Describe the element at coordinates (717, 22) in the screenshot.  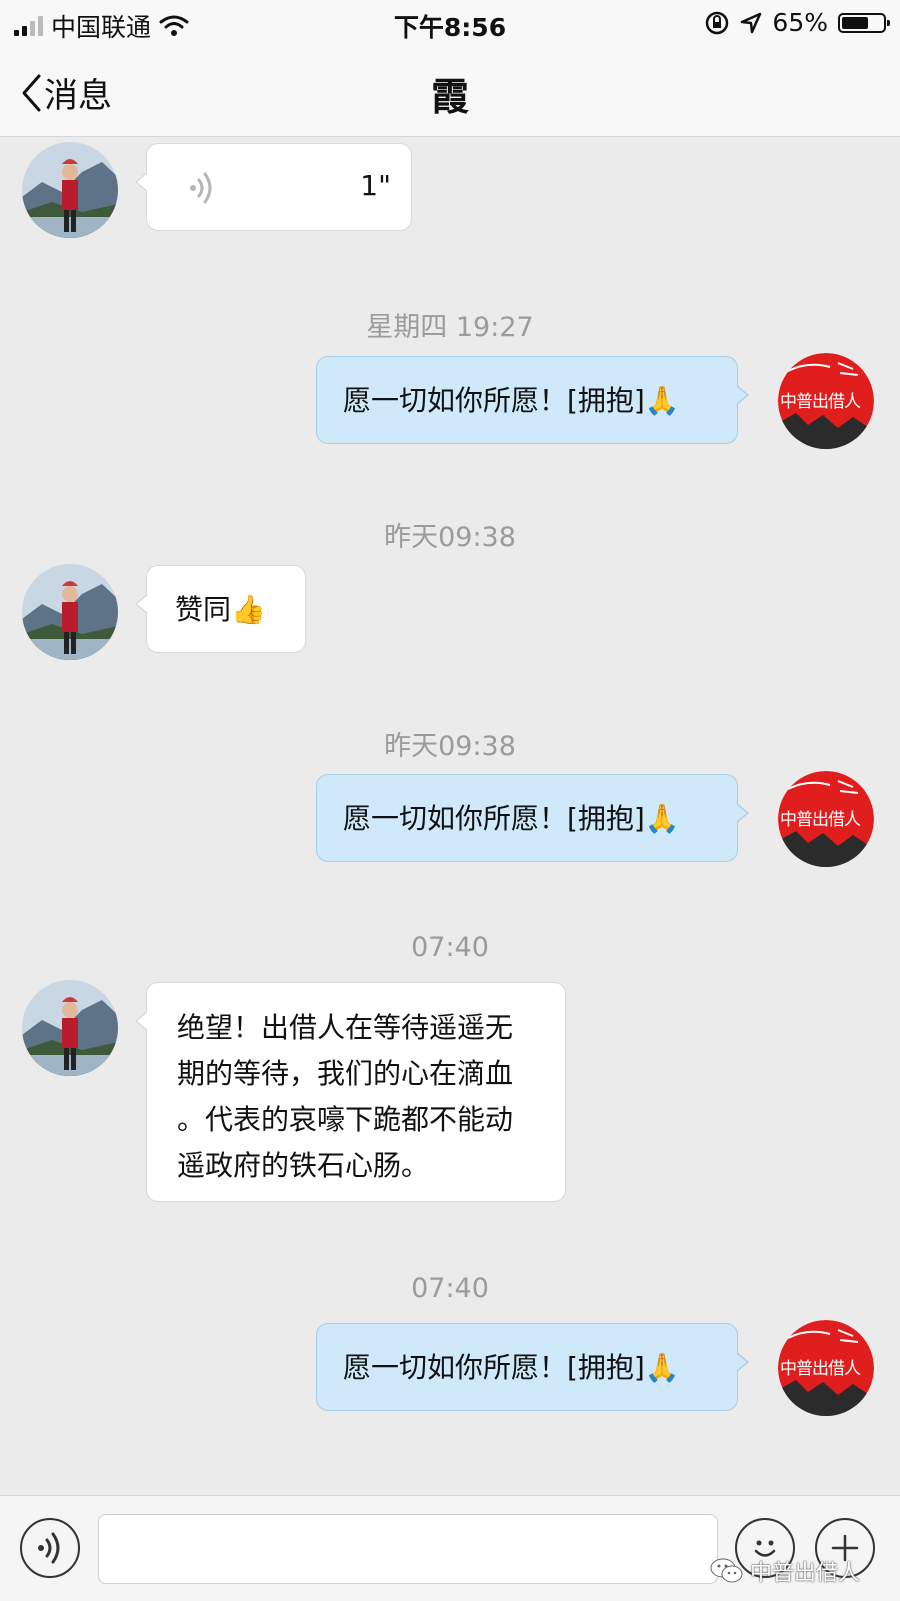
I see `rotation-lock-icon` at that location.